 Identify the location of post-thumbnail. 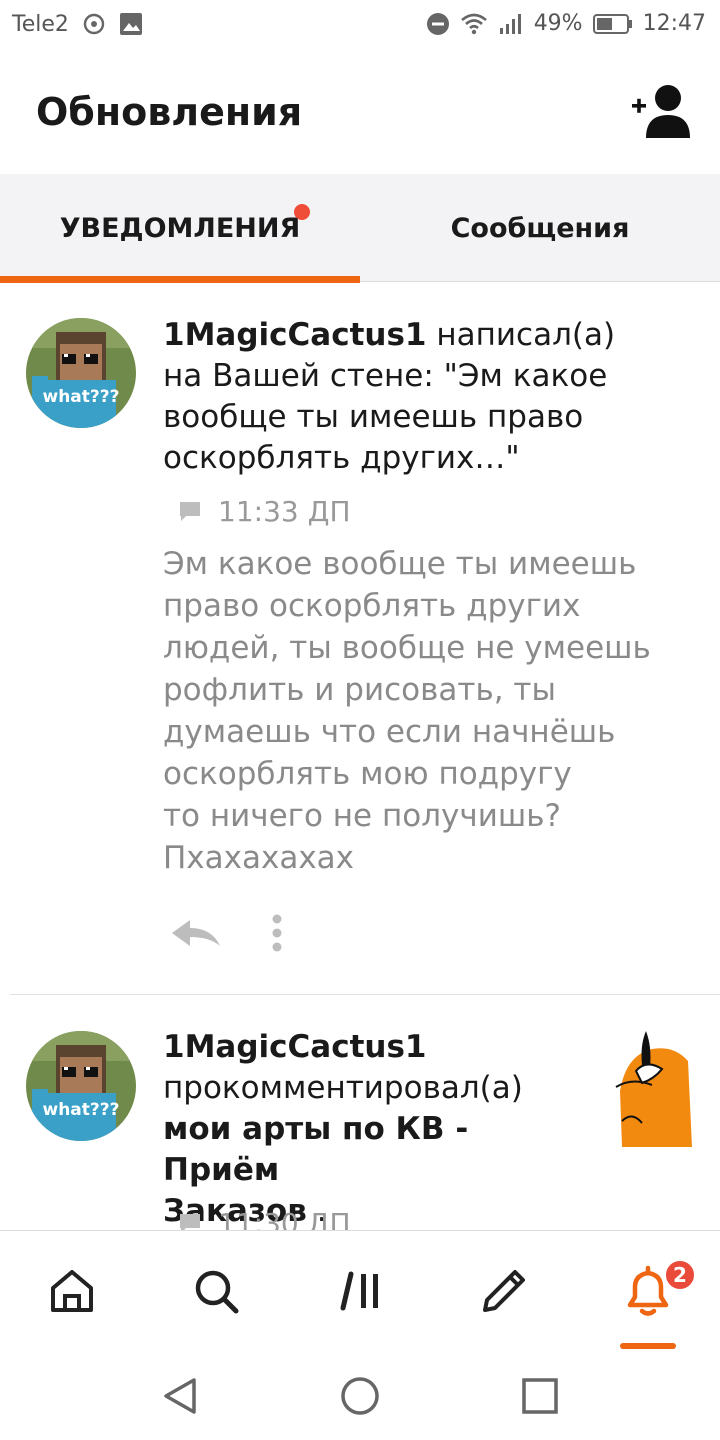
(652, 1089).